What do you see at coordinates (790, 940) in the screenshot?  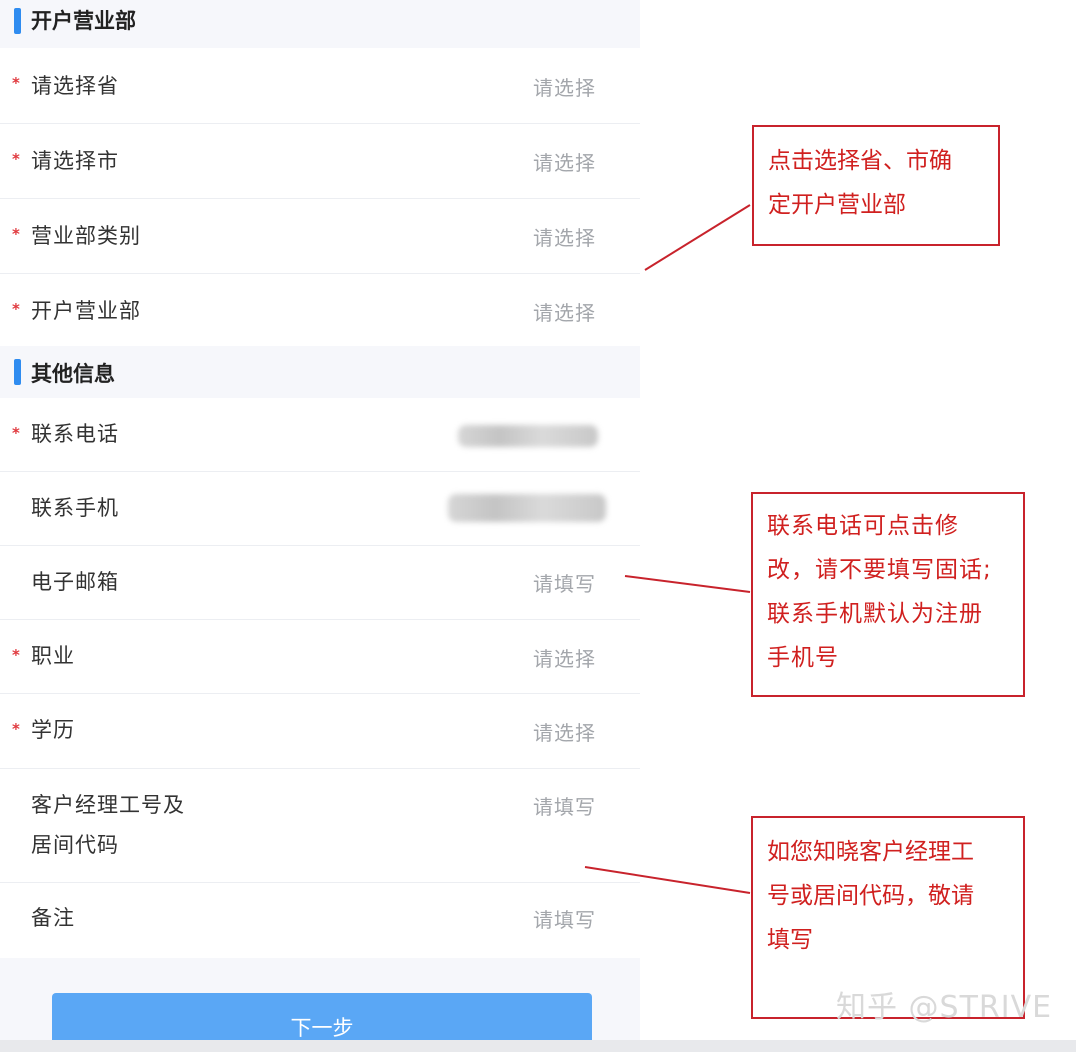 I see `note-line: 填写` at bounding box center [790, 940].